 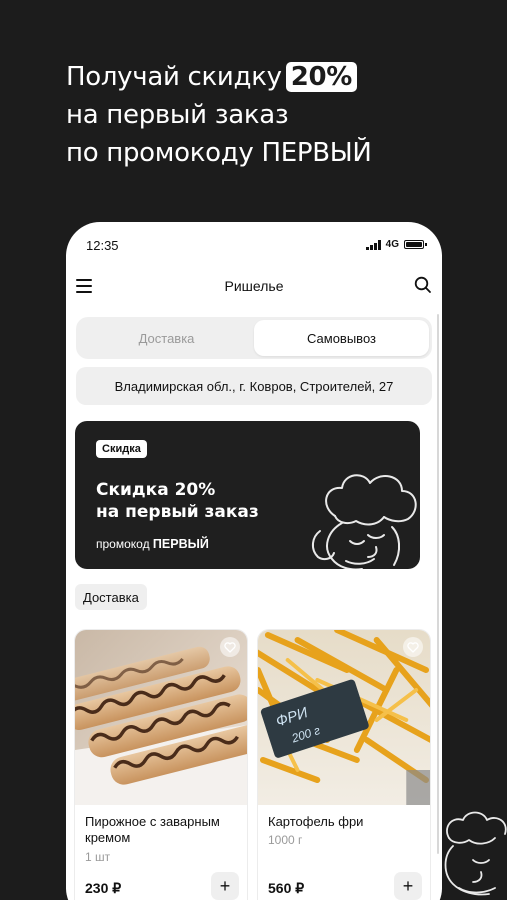 I want to click on product-name: Картофель фри, so click(x=316, y=821).